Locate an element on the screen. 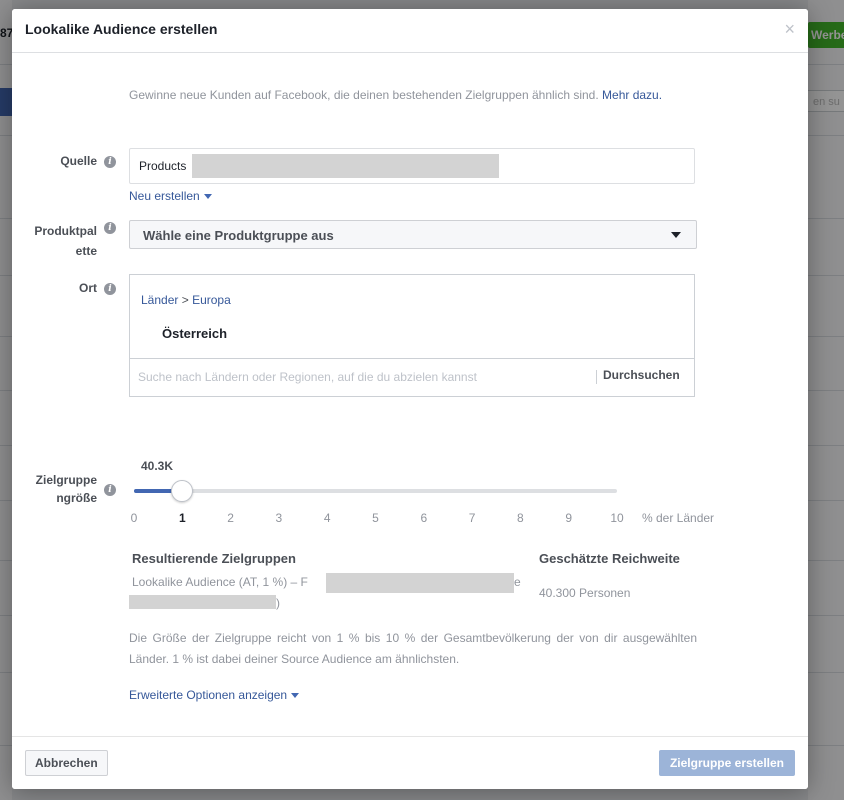  advanced-options-toggle: Erweiterte Optionen anzeigen is located at coordinates (214, 695).